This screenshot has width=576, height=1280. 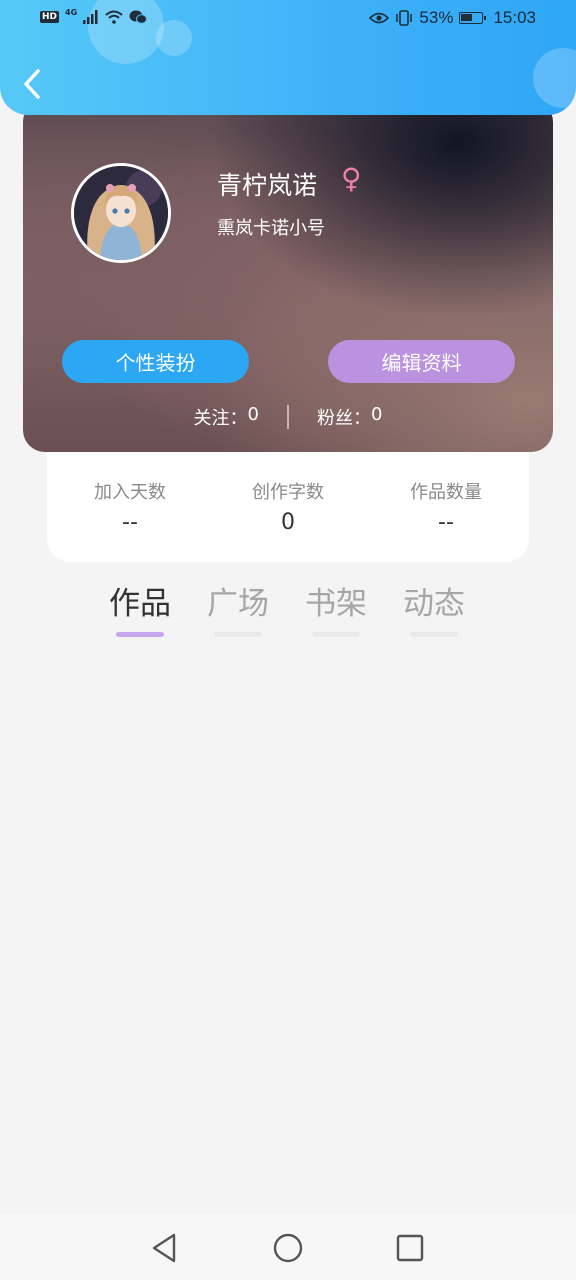 I want to click on tab-bookshelf: 书架, so click(x=336, y=607).